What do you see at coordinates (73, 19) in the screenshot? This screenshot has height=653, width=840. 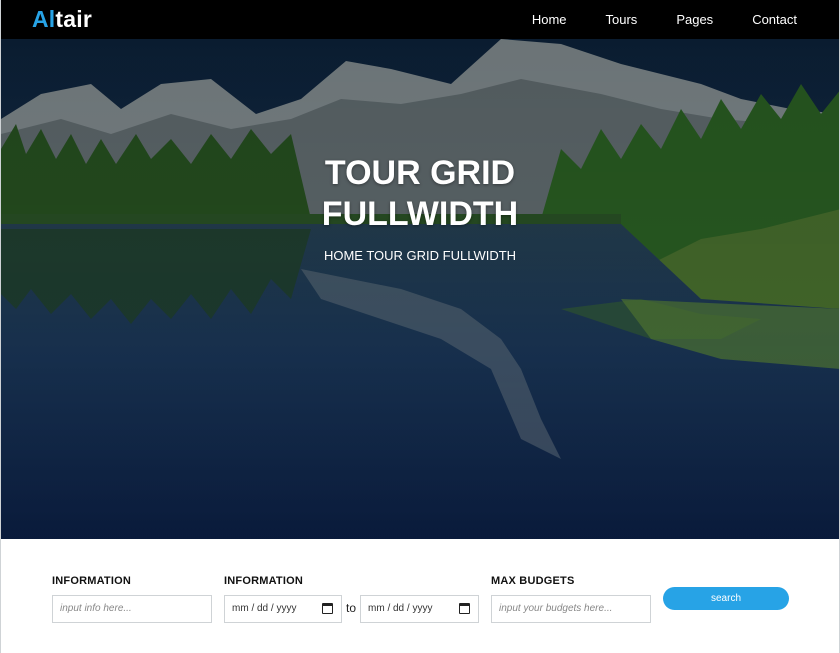 I see `logo-text: tair` at bounding box center [73, 19].